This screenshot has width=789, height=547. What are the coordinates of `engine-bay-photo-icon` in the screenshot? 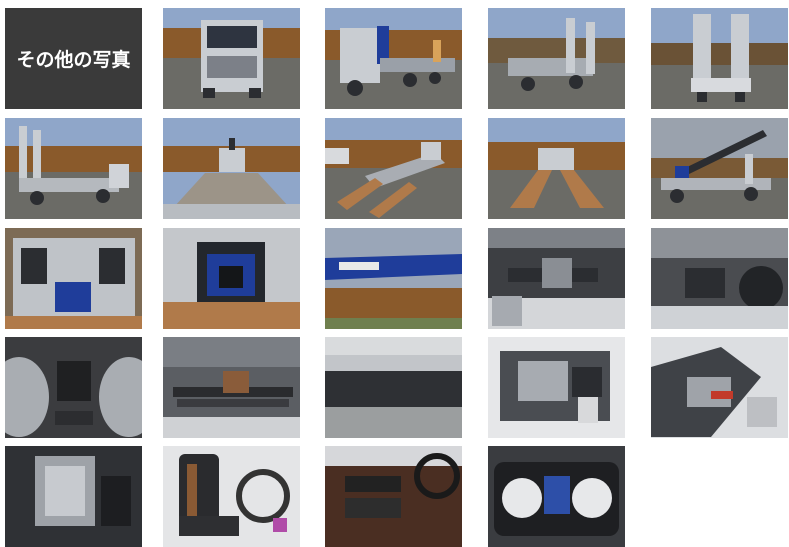 It's located at (556, 387).